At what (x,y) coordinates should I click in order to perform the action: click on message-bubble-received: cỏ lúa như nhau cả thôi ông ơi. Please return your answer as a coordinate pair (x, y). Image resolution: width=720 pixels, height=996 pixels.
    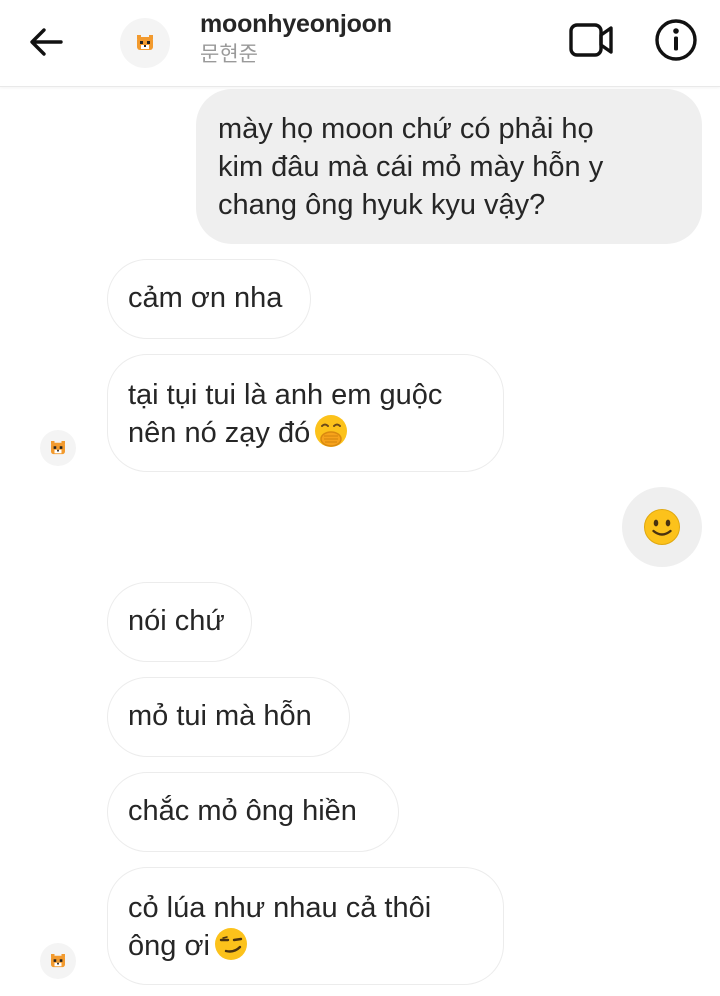
    Looking at the image, I should click on (305, 926).